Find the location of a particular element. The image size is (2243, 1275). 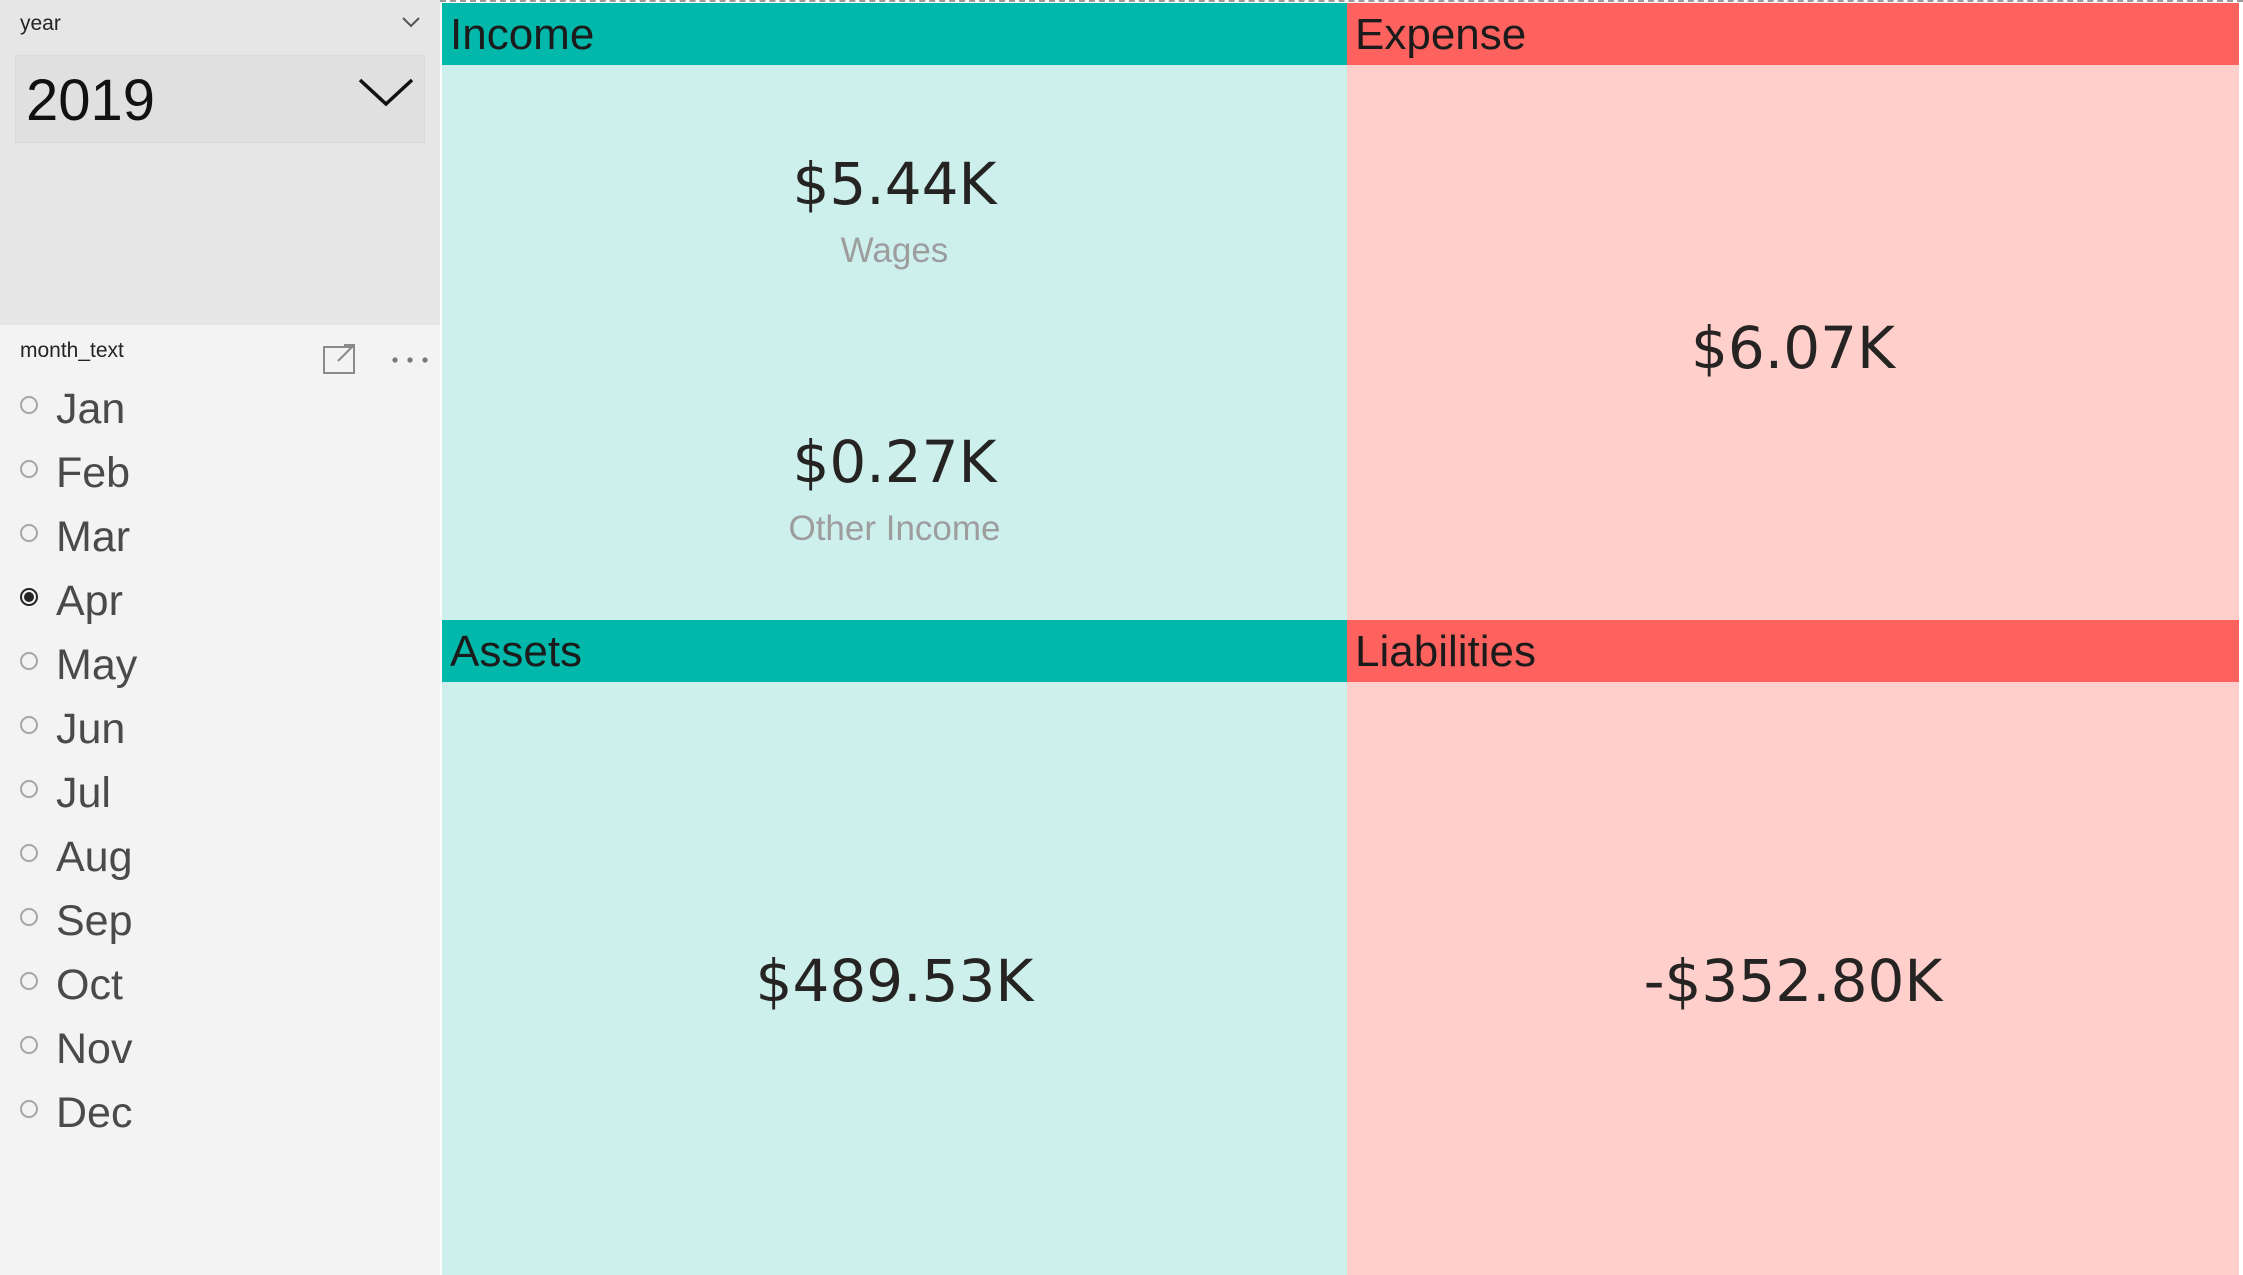

month-label: Aug is located at coordinates (94, 856).